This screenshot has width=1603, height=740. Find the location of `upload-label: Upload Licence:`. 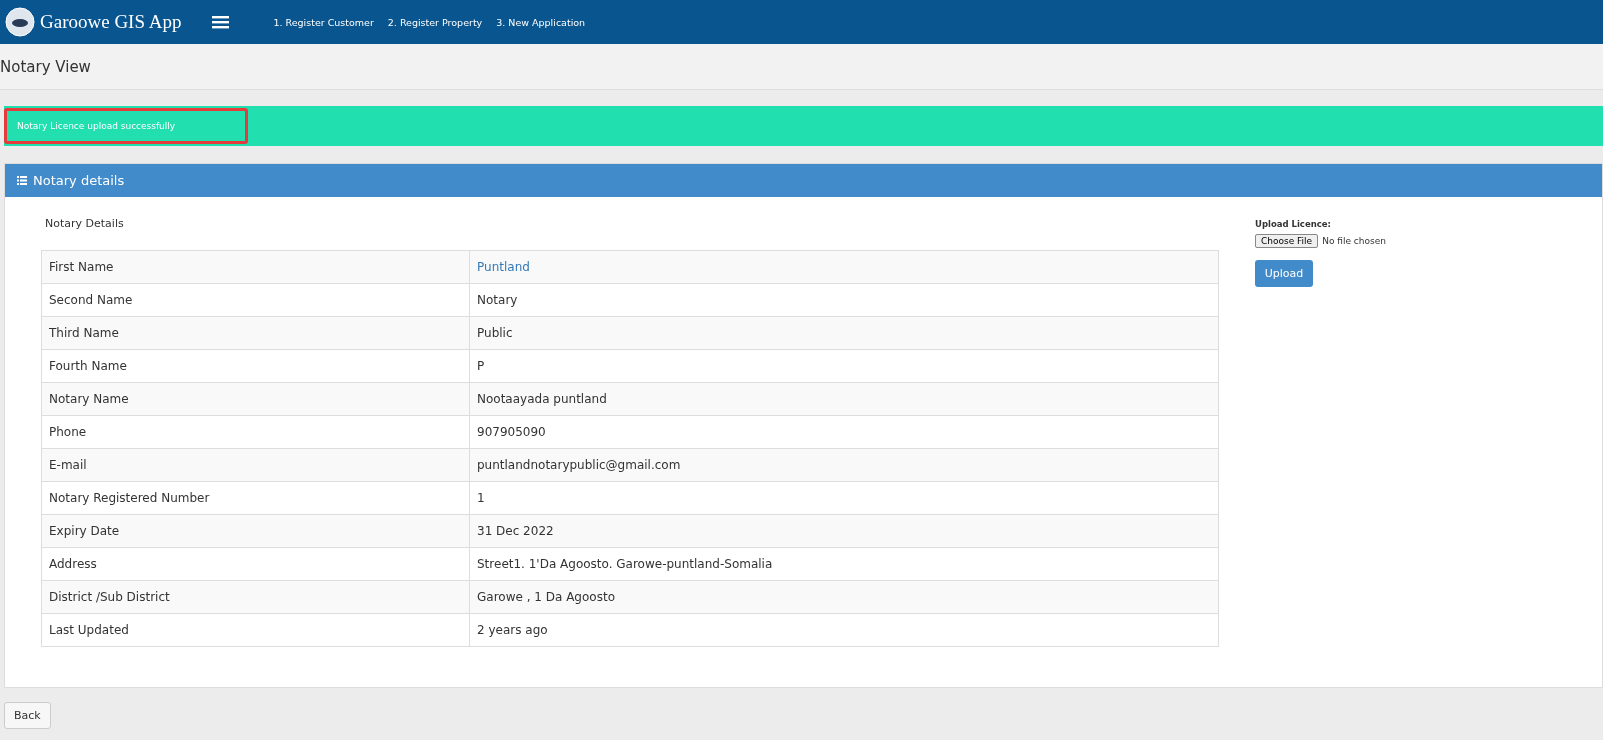

upload-label: Upload Licence: is located at coordinates (1293, 224).